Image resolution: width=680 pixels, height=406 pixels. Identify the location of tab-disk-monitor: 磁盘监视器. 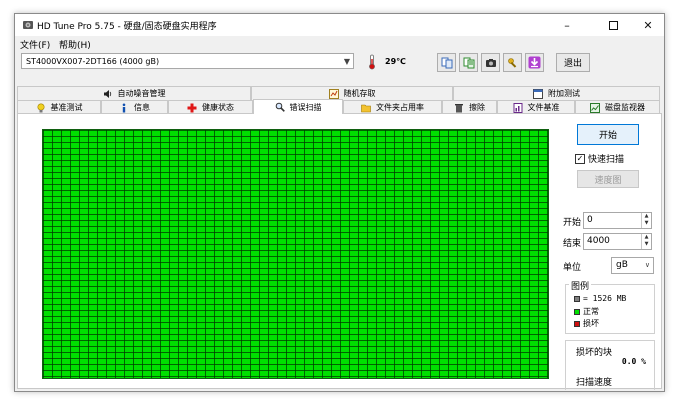
(617, 107).